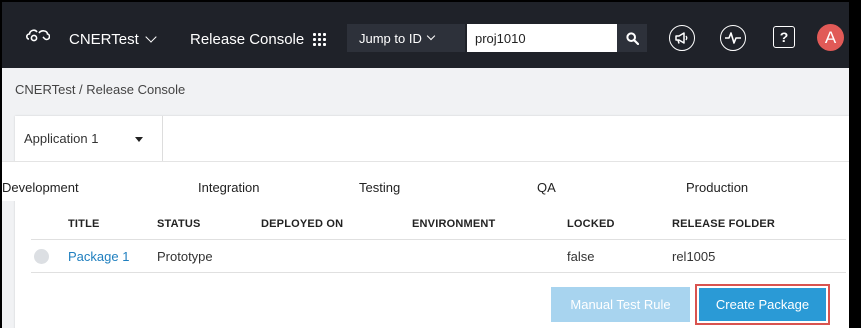 The image size is (861, 328). I want to click on breadcrumb: CNERTest / Release Console, so click(100, 89).